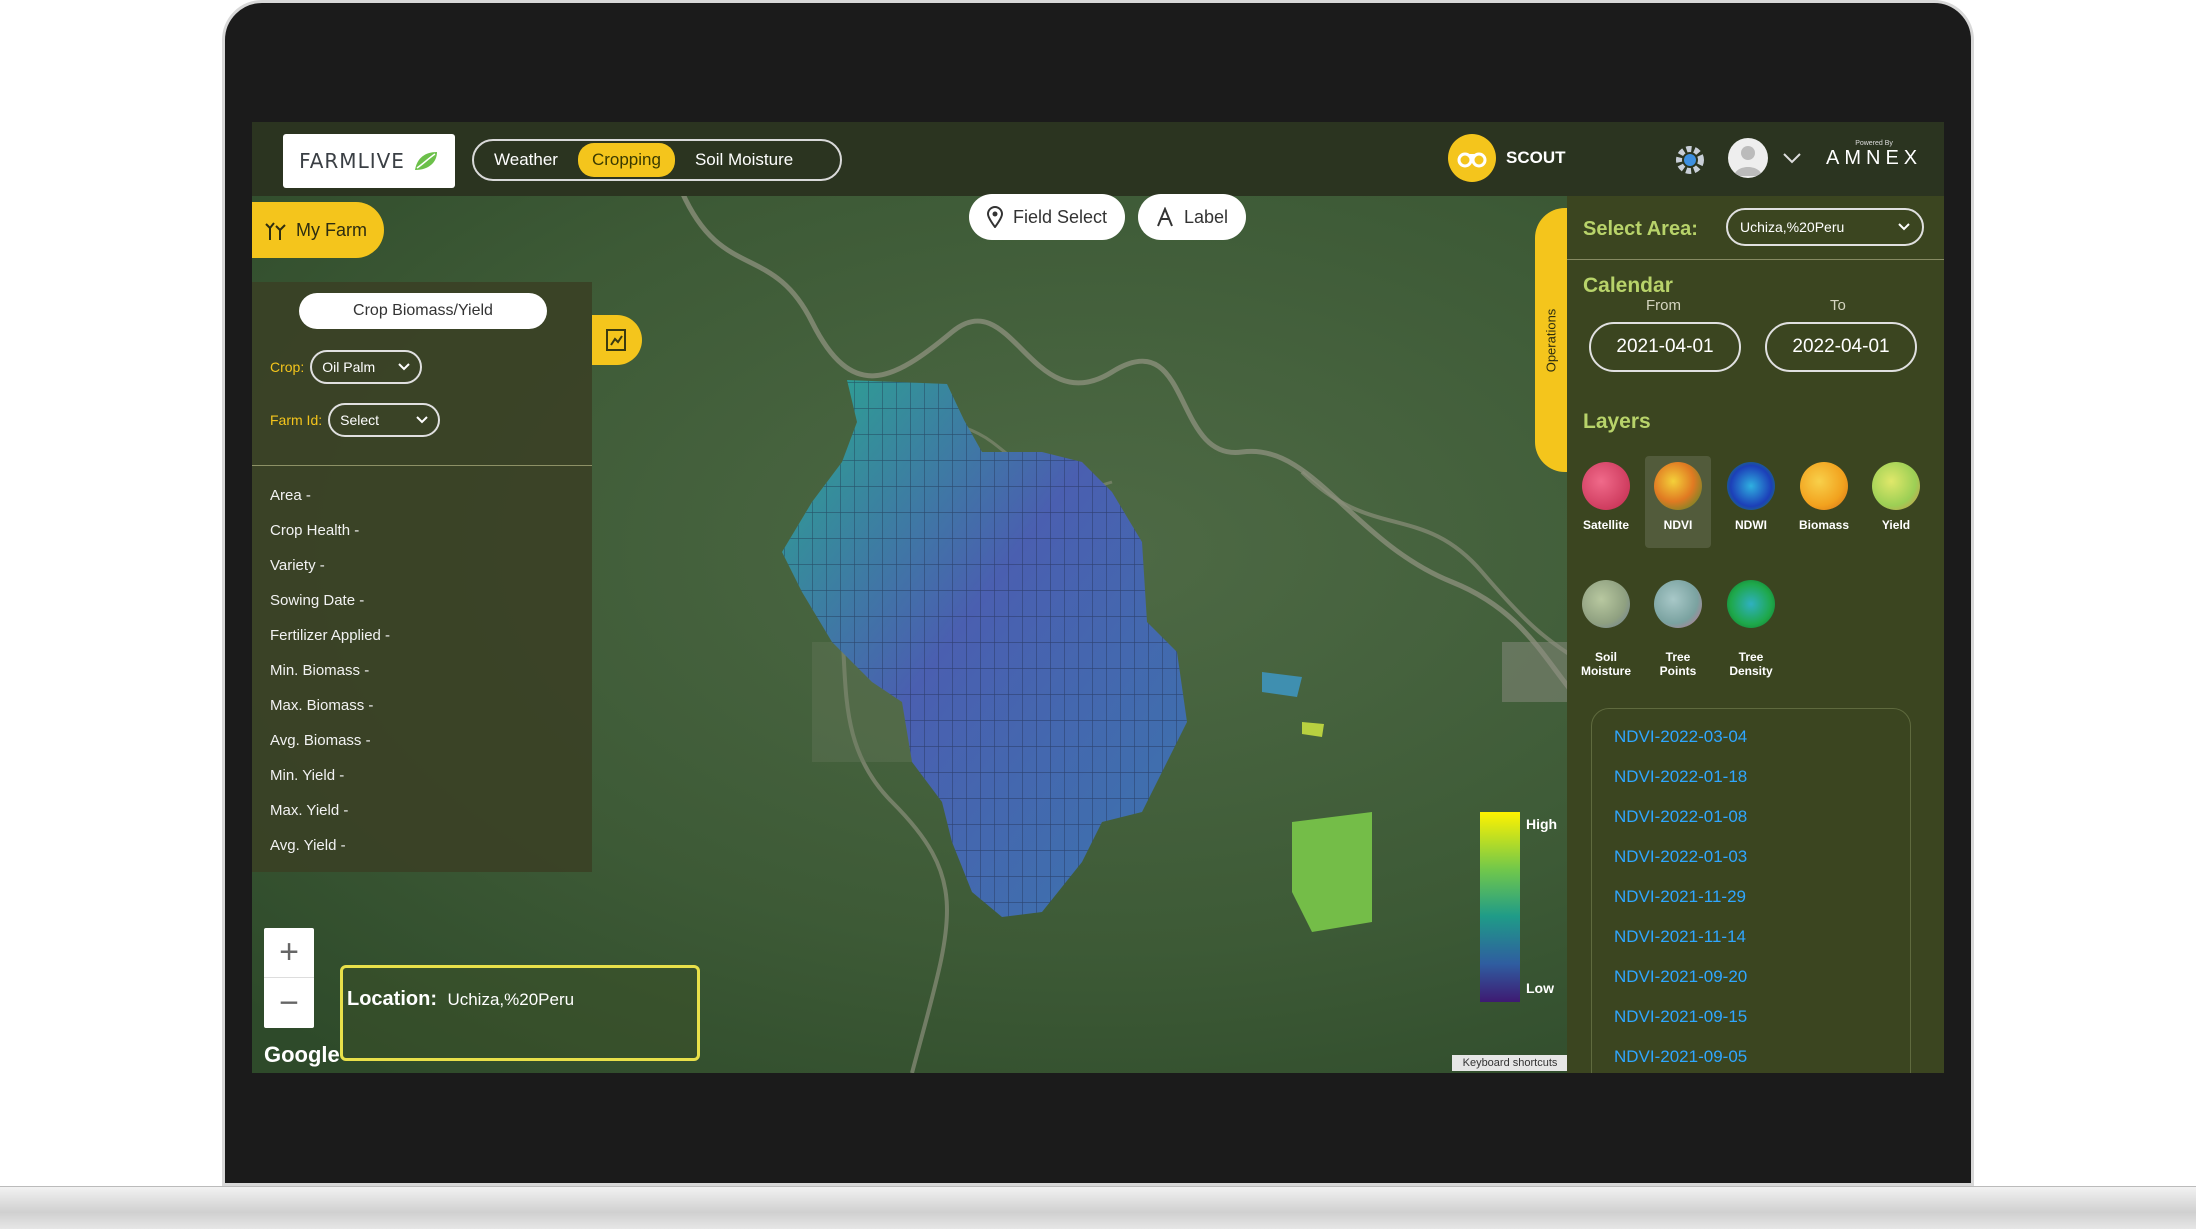 The height and width of the screenshot is (1229, 2196). What do you see at coordinates (1510, 1063) in the screenshot?
I see `keyboard-shortcuts-link: Keyboard shortcuts` at bounding box center [1510, 1063].